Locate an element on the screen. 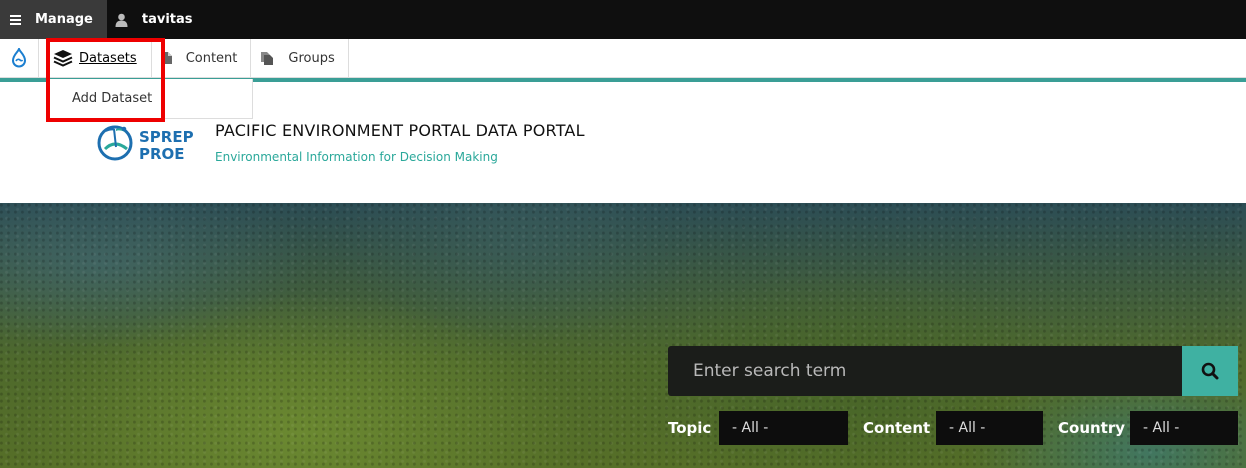  tray-item-content-label: Content is located at coordinates (211, 58).